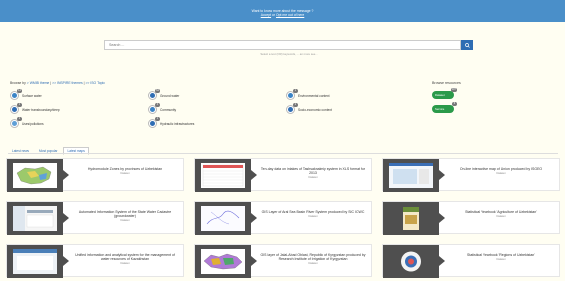 Image resolution: width=565 pixels, height=281 pixels. I want to click on theme-label: Environmental context, so click(314, 95).